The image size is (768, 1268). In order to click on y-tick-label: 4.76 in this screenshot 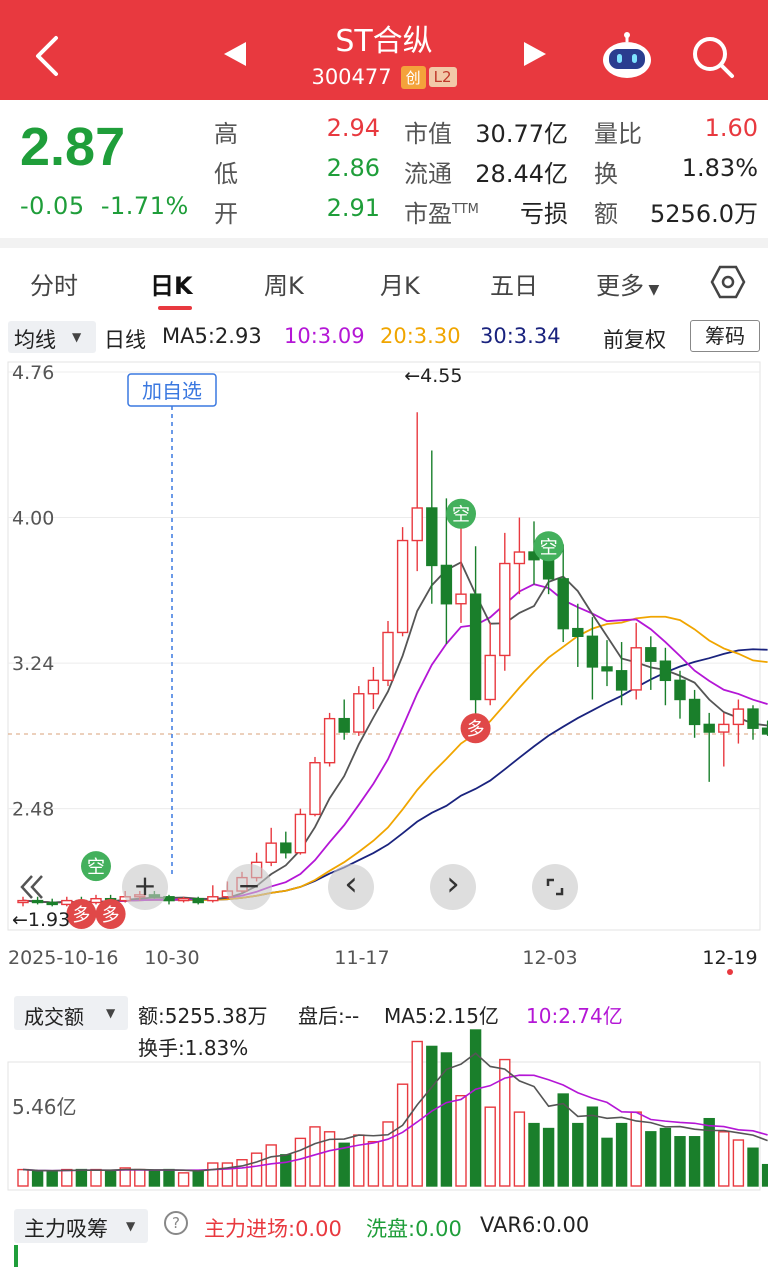, I will do `click(33, 373)`.